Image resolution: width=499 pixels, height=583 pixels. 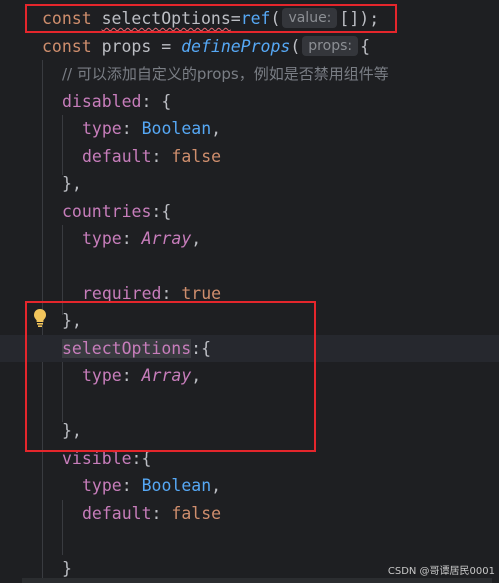 What do you see at coordinates (236, 46) in the screenshot?
I see `function-name: defineProps` at bounding box center [236, 46].